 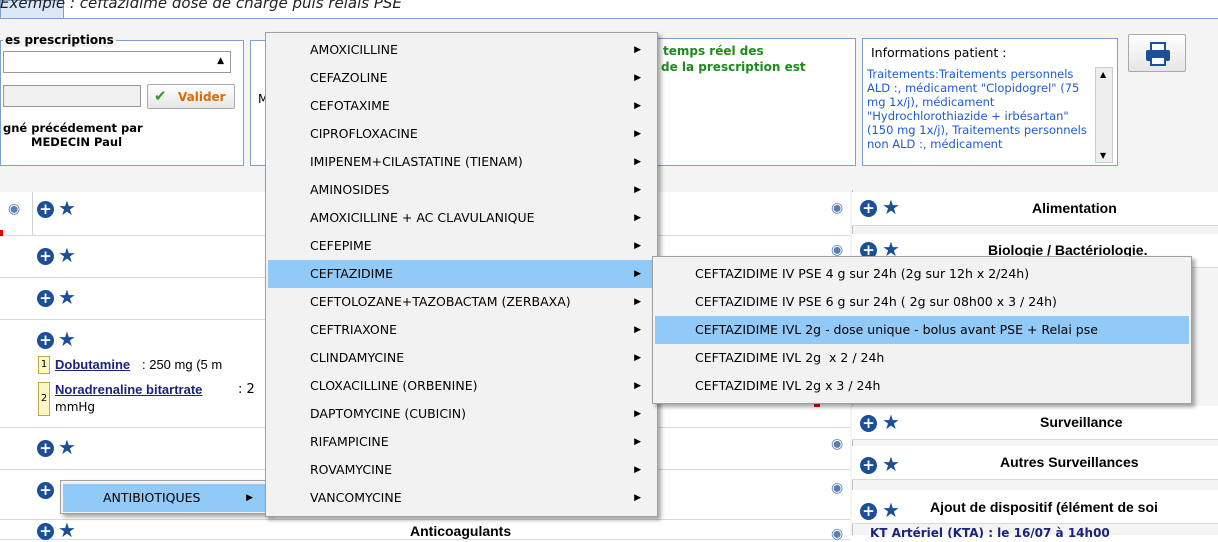 I want to click on print-button, so click(x=1157, y=53).